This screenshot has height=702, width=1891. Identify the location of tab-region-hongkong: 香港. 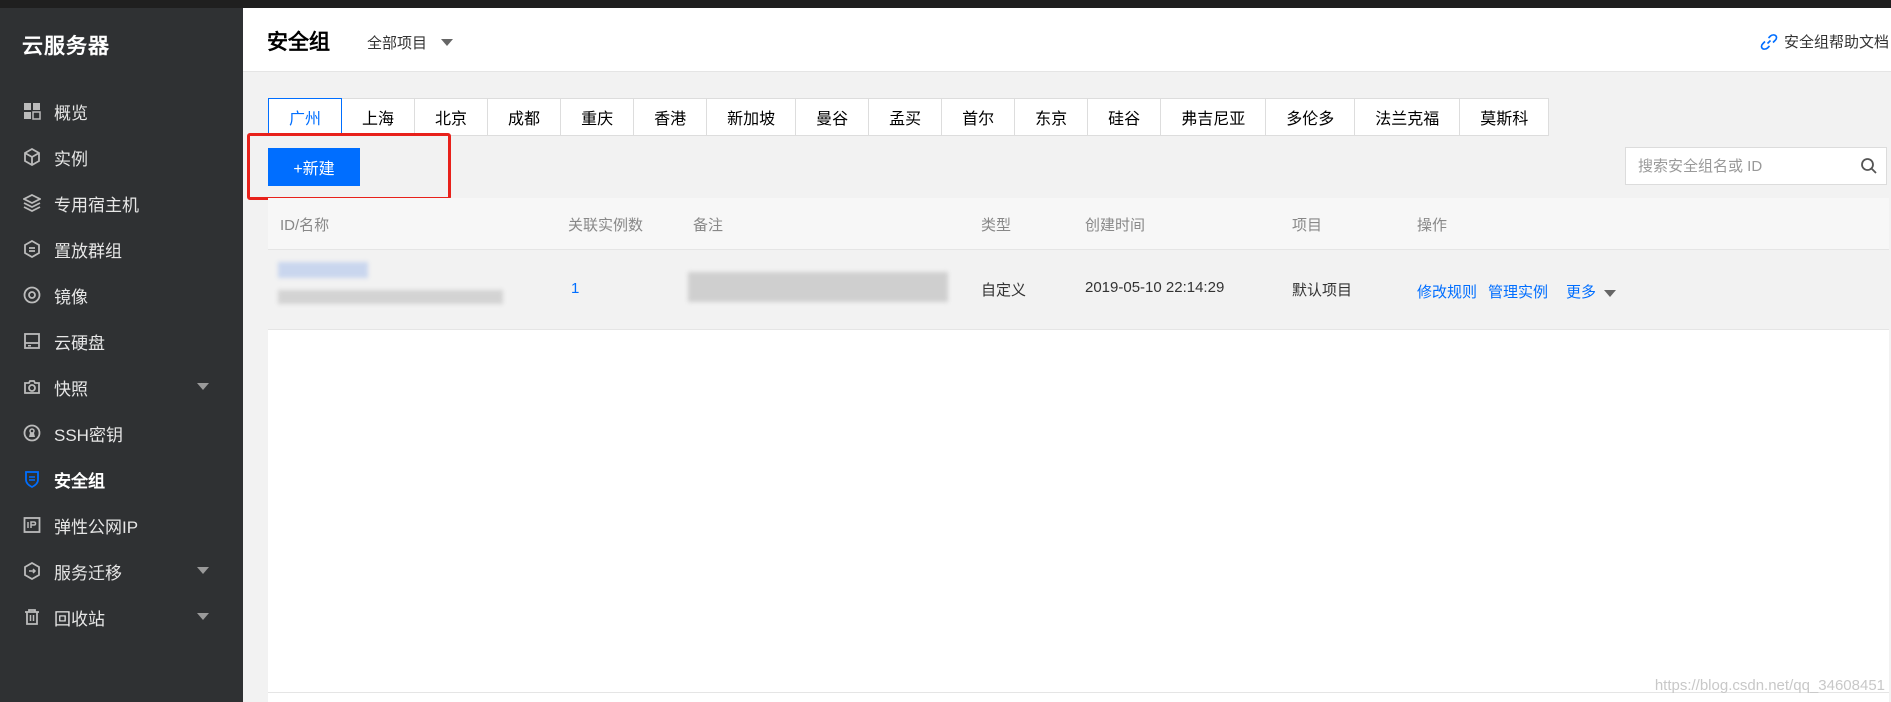
(671, 117).